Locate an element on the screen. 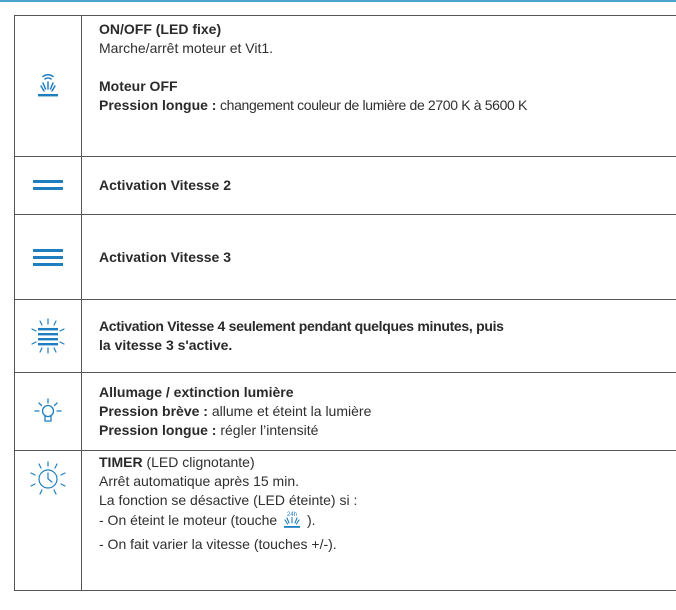 The image size is (676, 610). timer-title: TIMER (LED clignotante) is located at coordinates (387, 462).